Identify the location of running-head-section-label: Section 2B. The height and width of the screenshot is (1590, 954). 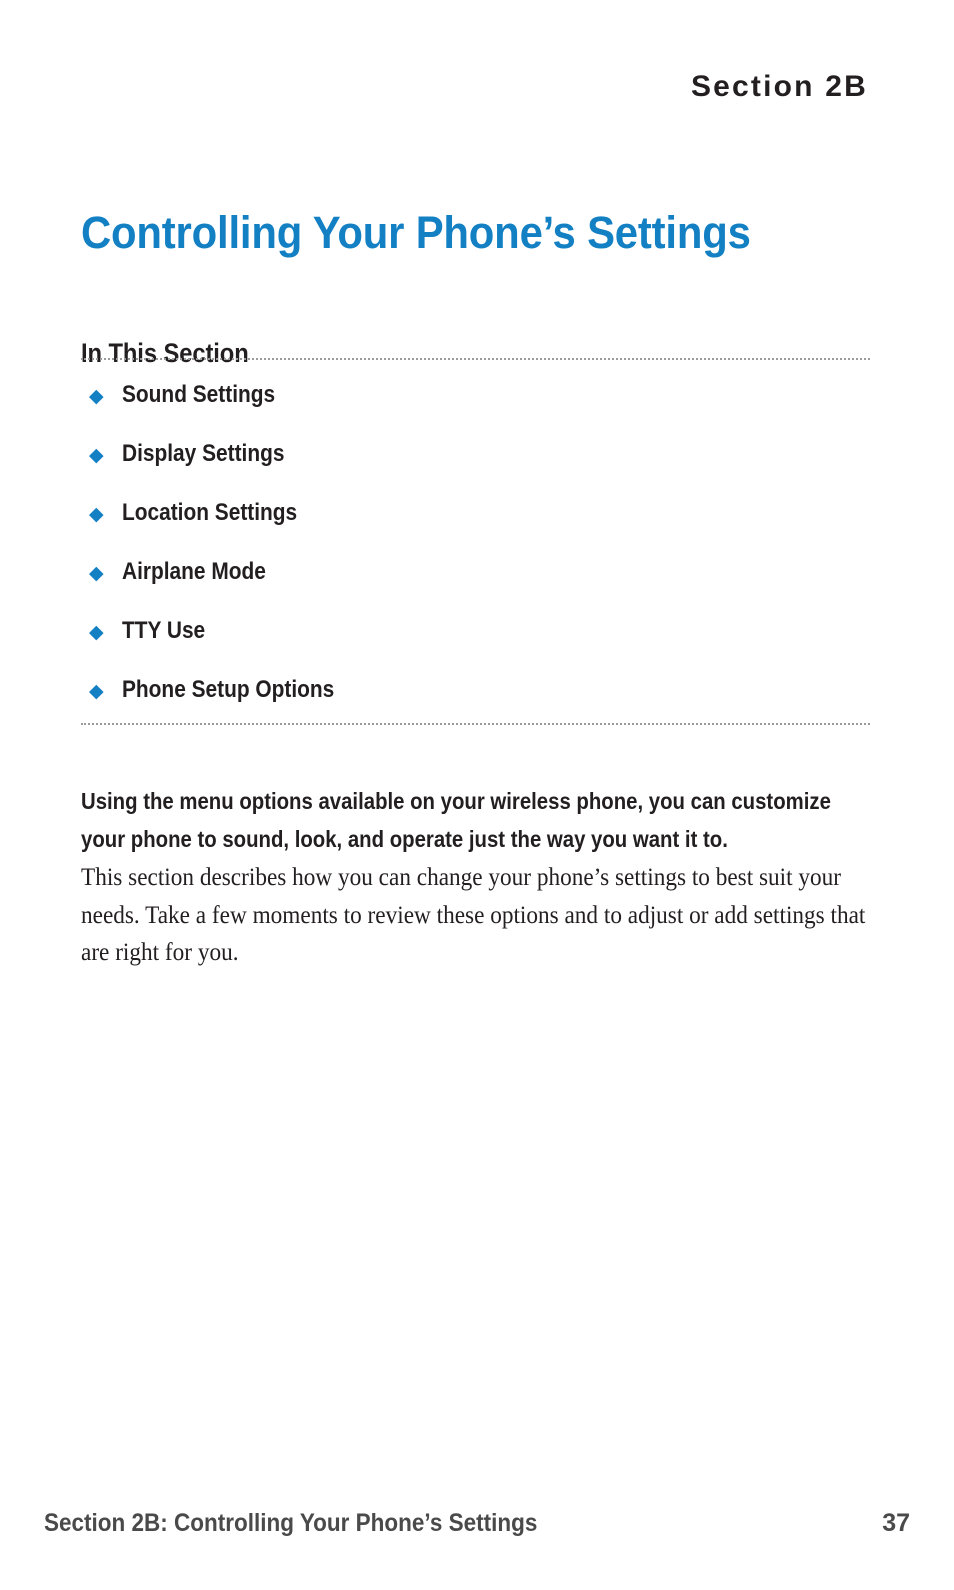
(779, 86).